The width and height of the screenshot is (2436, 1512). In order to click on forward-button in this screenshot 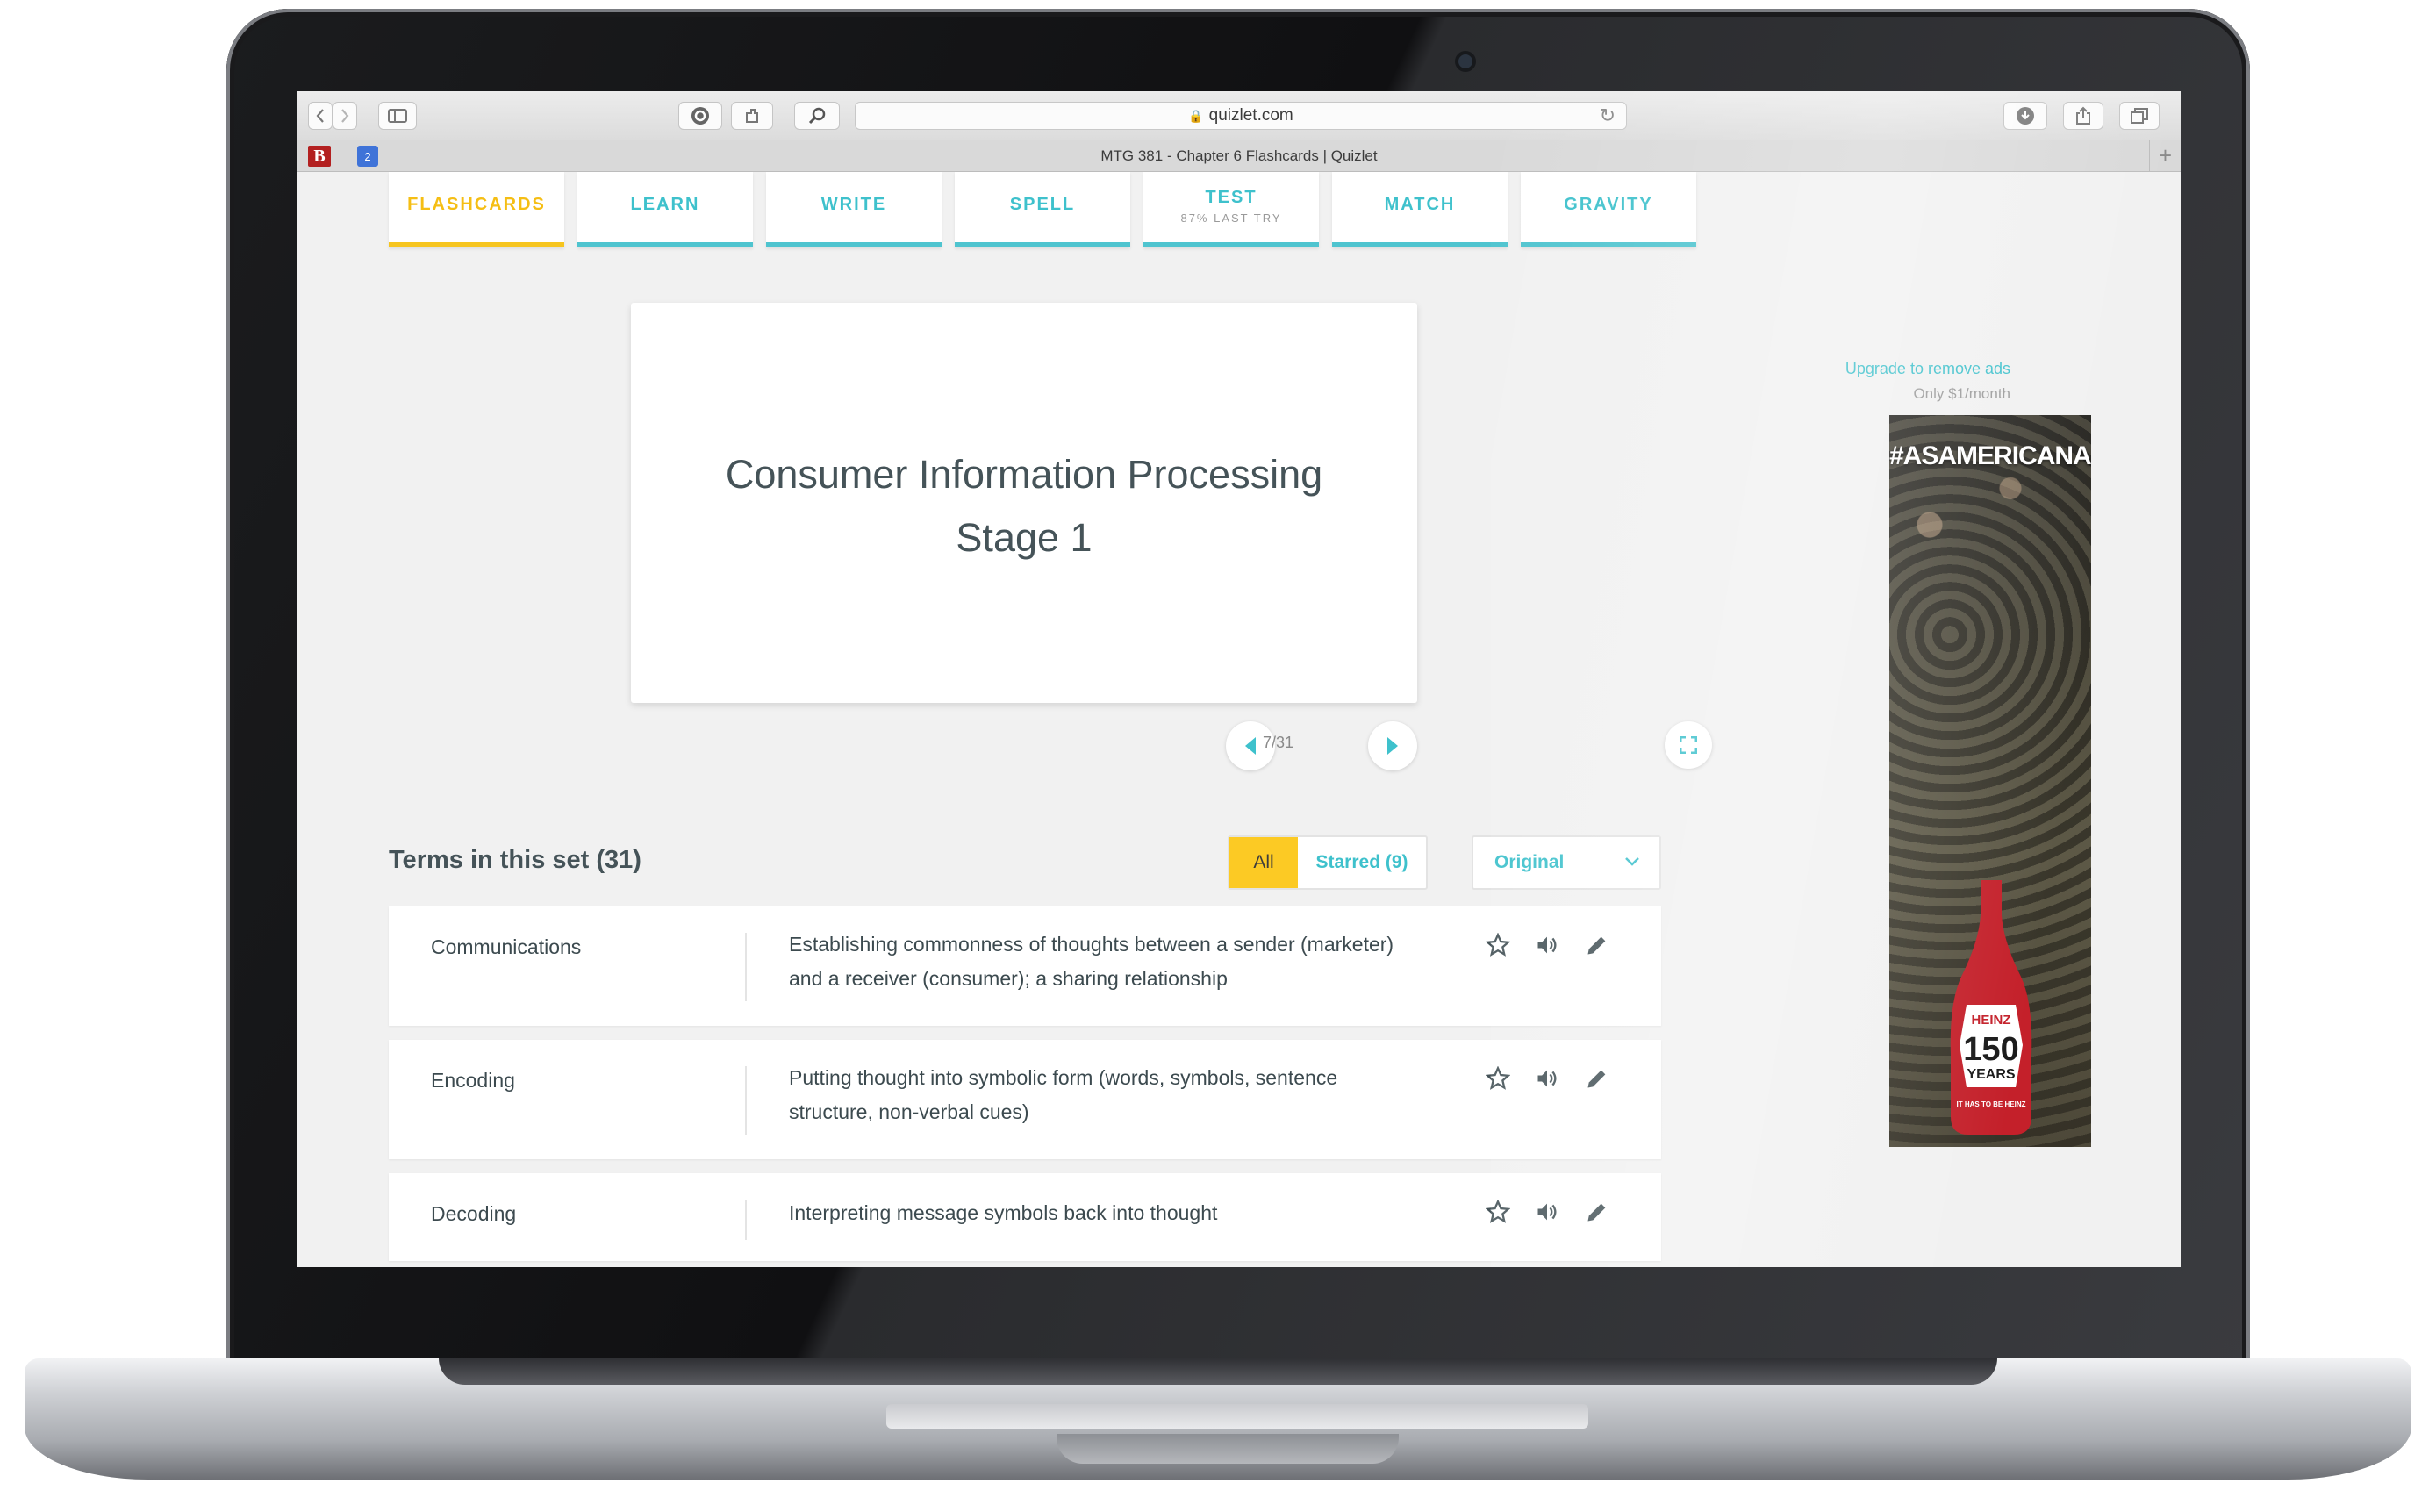, I will do `click(345, 116)`.